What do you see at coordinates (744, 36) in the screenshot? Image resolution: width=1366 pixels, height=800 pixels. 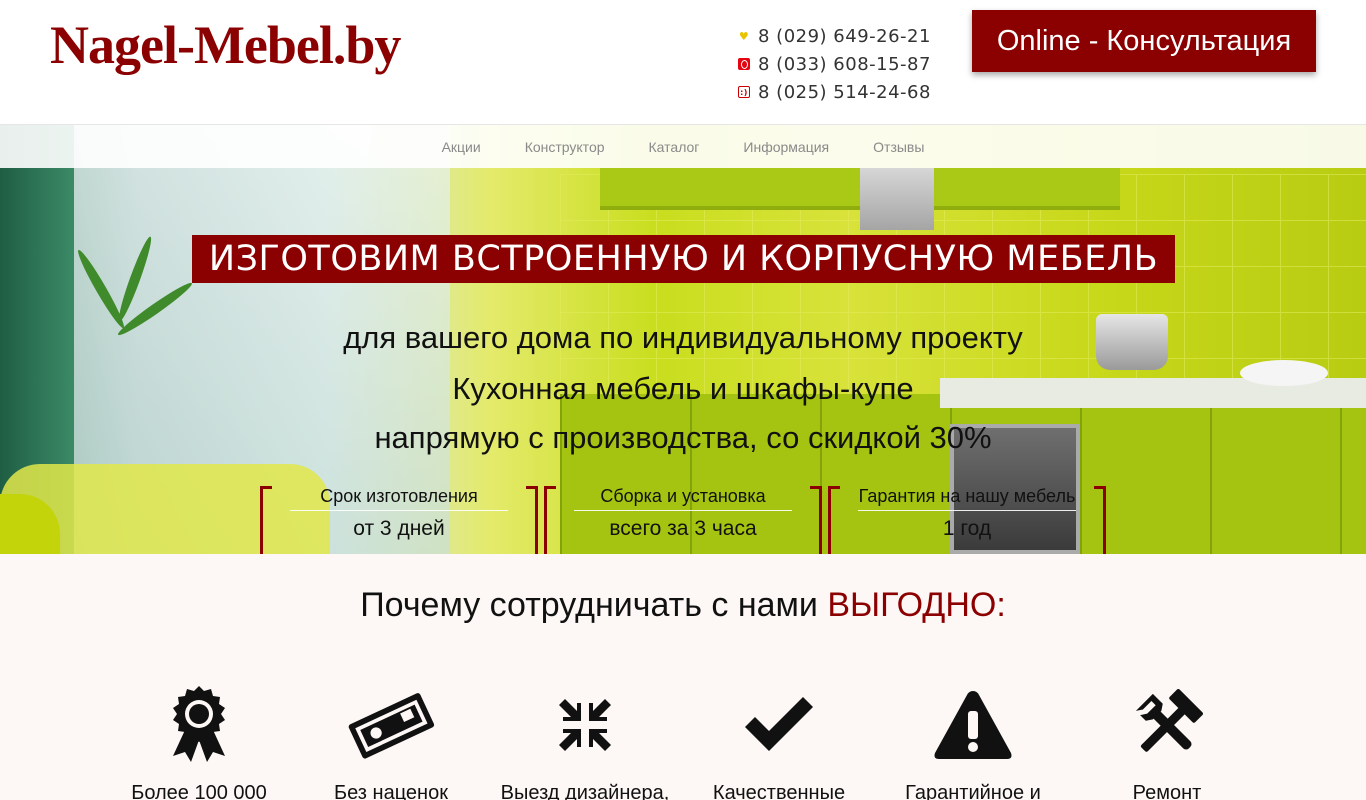 I see `velcom-heart-icon: ♥` at bounding box center [744, 36].